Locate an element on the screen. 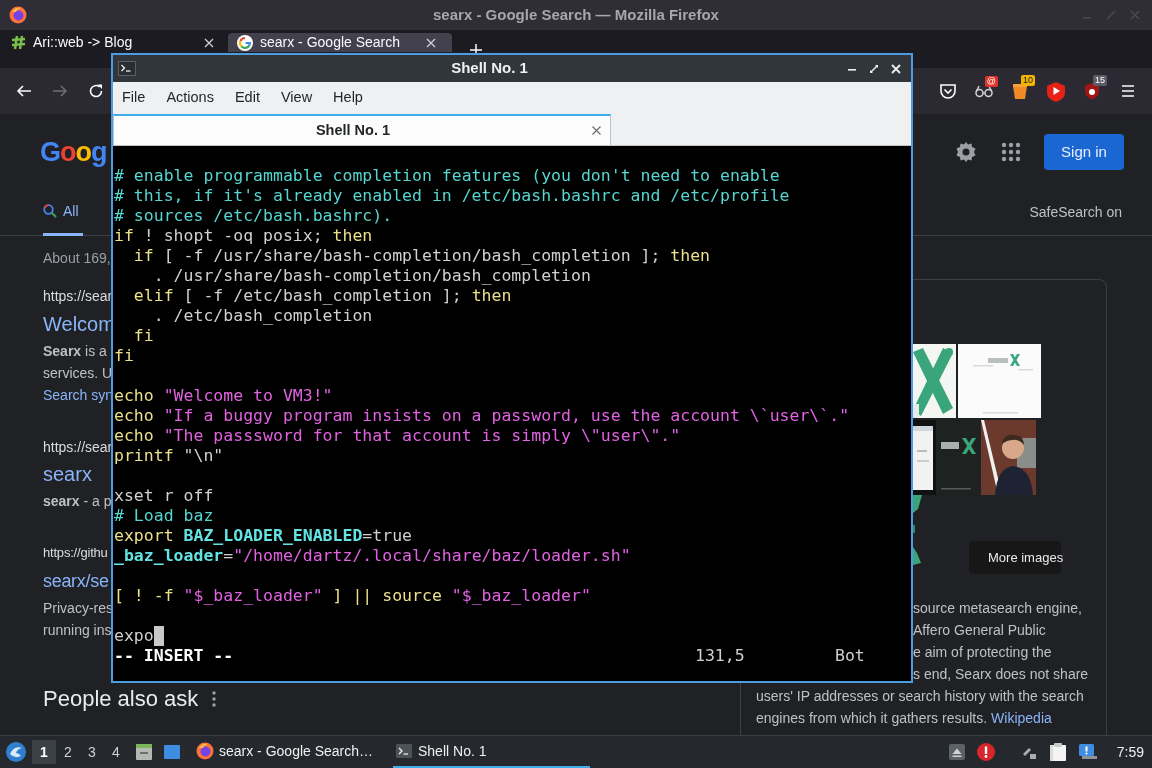 The width and height of the screenshot is (1152, 768). code-line: _baz_loader="/home/dartz/.local/share/baz/loader.sh" is located at coordinates (372, 556).